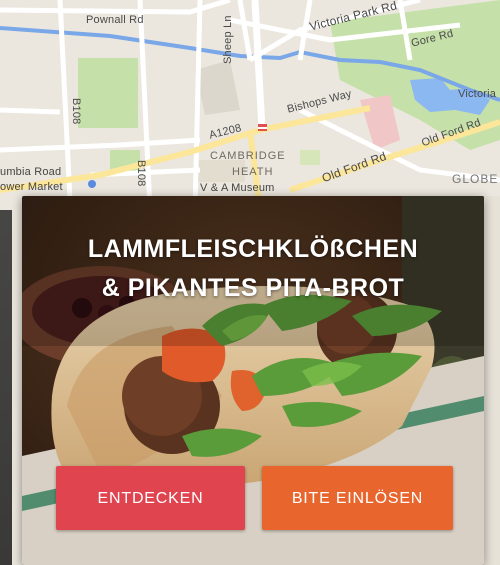  What do you see at coordinates (475, 179) in the screenshot?
I see `map-label-globe: GLOBE` at bounding box center [475, 179].